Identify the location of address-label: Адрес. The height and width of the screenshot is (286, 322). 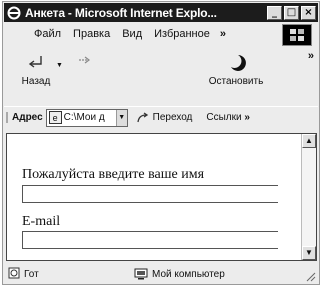
(24, 117).